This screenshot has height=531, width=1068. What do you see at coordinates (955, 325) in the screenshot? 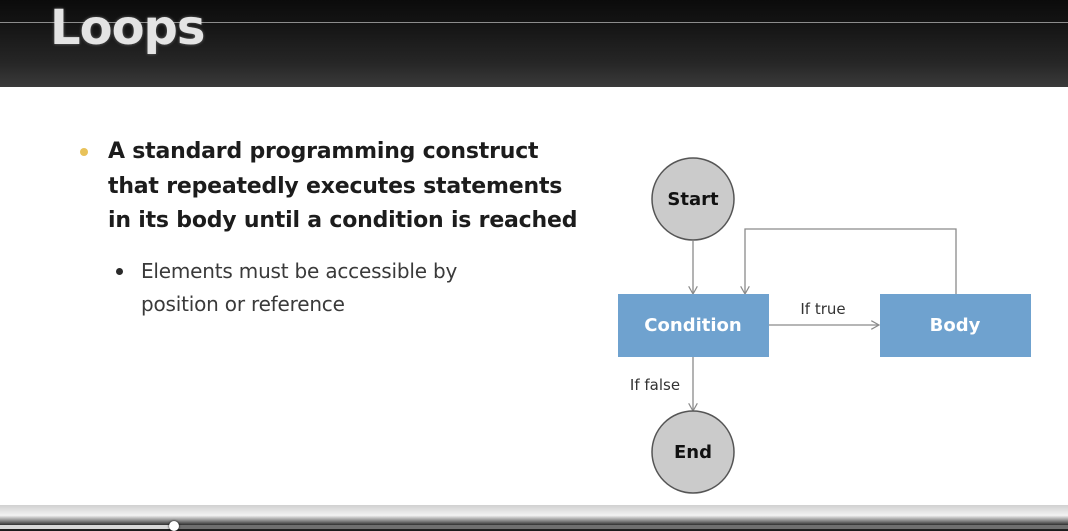
I see `body-node-label: Body` at bounding box center [955, 325].